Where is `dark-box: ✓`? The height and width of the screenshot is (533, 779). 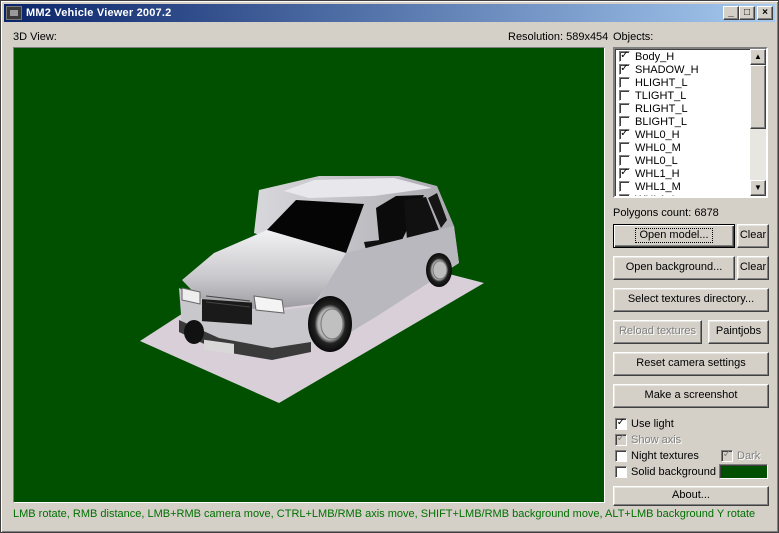 dark-box: ✓ is located at coordinates (727, 456).